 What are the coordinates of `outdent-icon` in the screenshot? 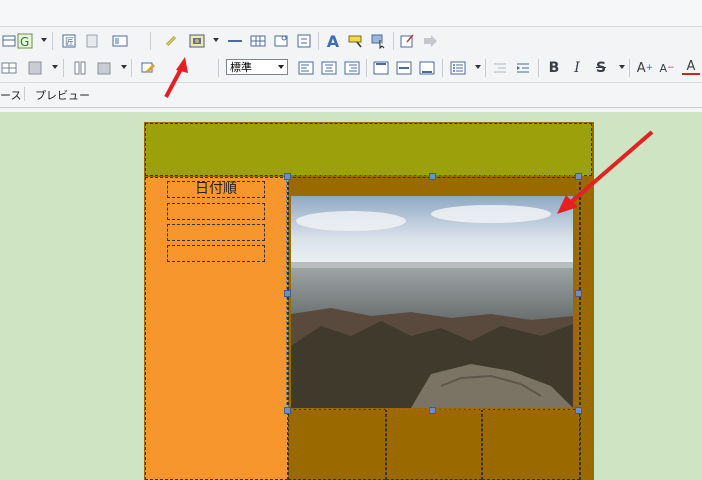 It's located at (500, 68).